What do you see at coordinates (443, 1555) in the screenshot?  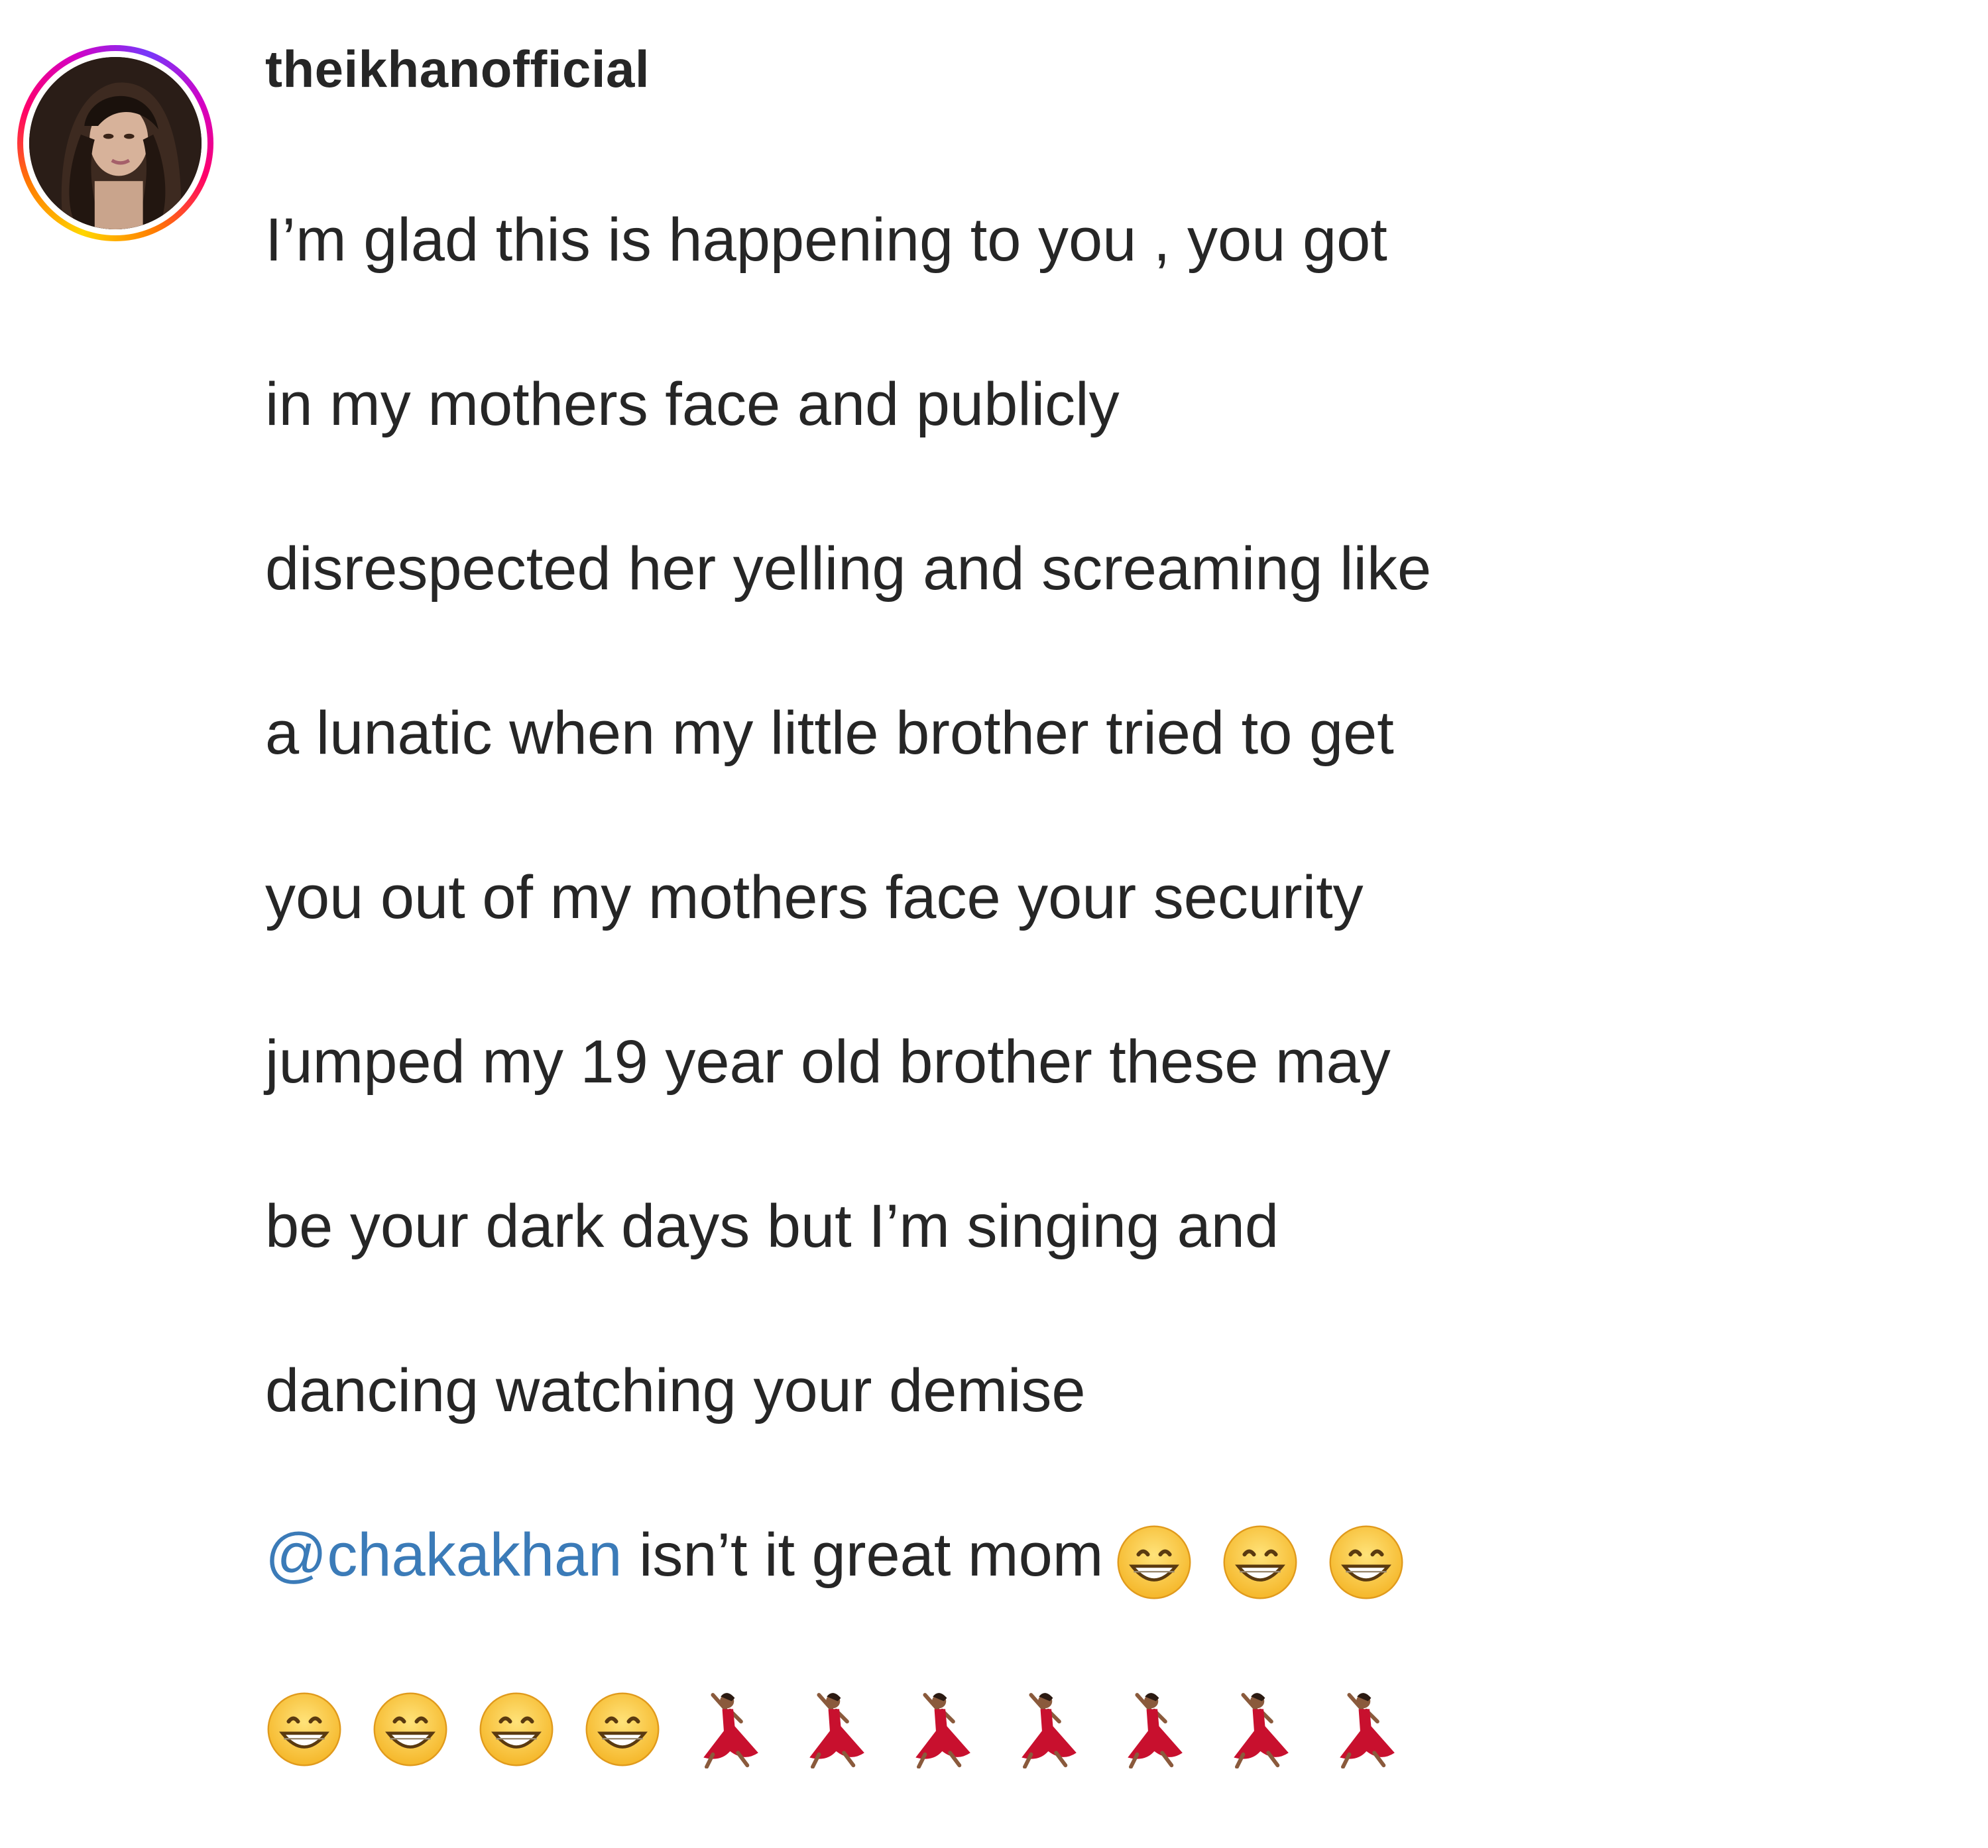 I see `mention-link: @chakakhan` at bounding box center [443, 1555].